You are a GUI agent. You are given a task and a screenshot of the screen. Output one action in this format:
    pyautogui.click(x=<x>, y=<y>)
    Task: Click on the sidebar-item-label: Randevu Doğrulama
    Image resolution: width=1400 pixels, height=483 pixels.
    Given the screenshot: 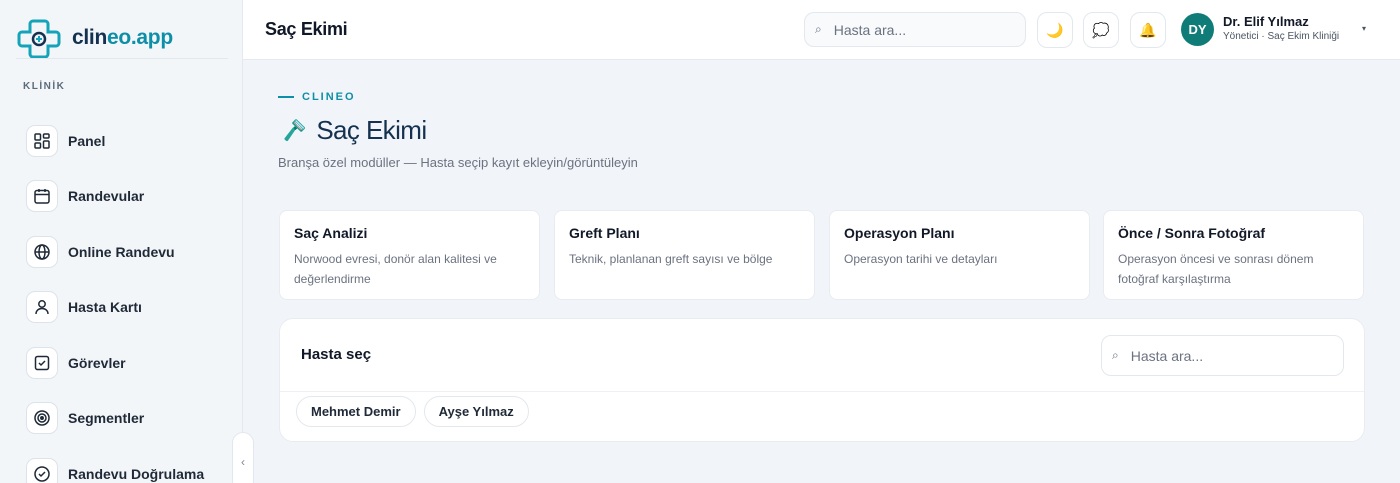 What is the action you would take?
    pyautogui.click(x=136, y=473)
    